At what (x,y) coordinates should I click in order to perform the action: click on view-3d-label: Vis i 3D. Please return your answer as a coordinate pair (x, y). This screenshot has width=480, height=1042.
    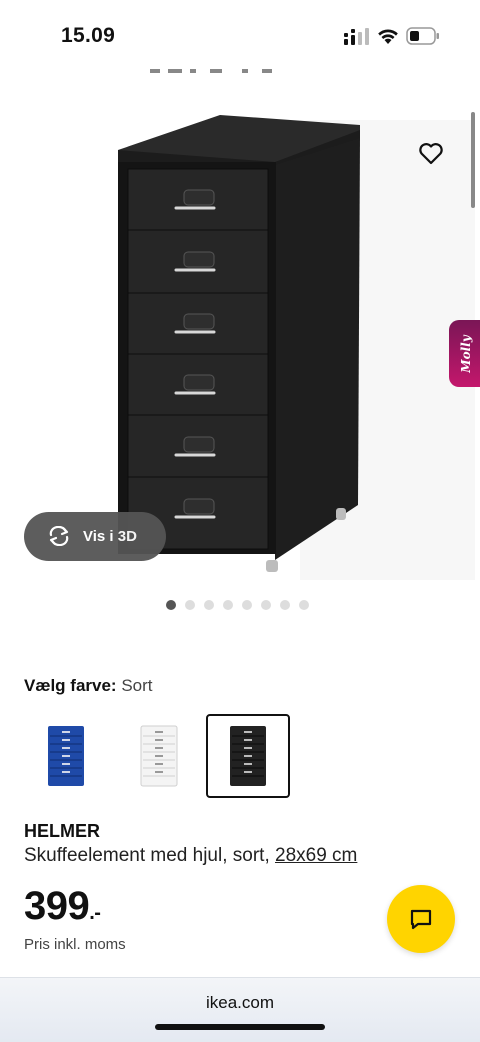
    Looking at the image, I should click on (110, 536).